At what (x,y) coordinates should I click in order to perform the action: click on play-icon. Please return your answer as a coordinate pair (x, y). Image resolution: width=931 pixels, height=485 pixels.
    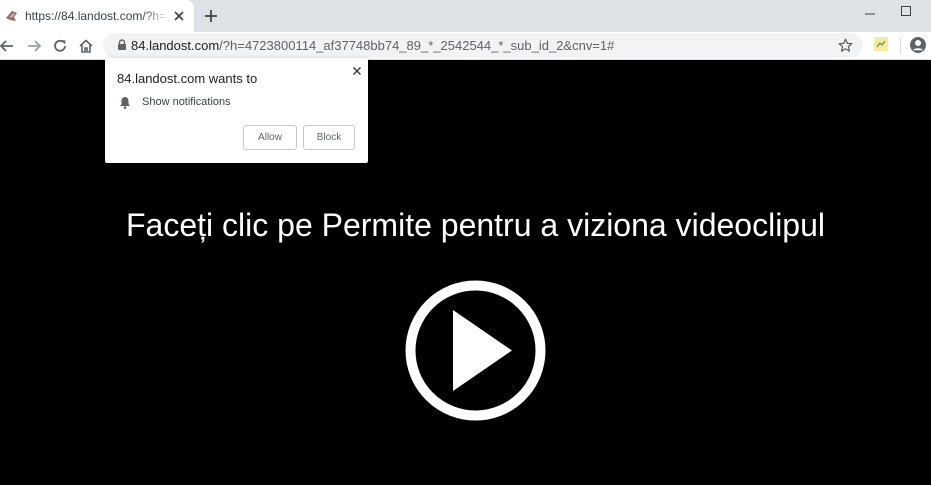
    Looking at the image, I should click on (475, 350).